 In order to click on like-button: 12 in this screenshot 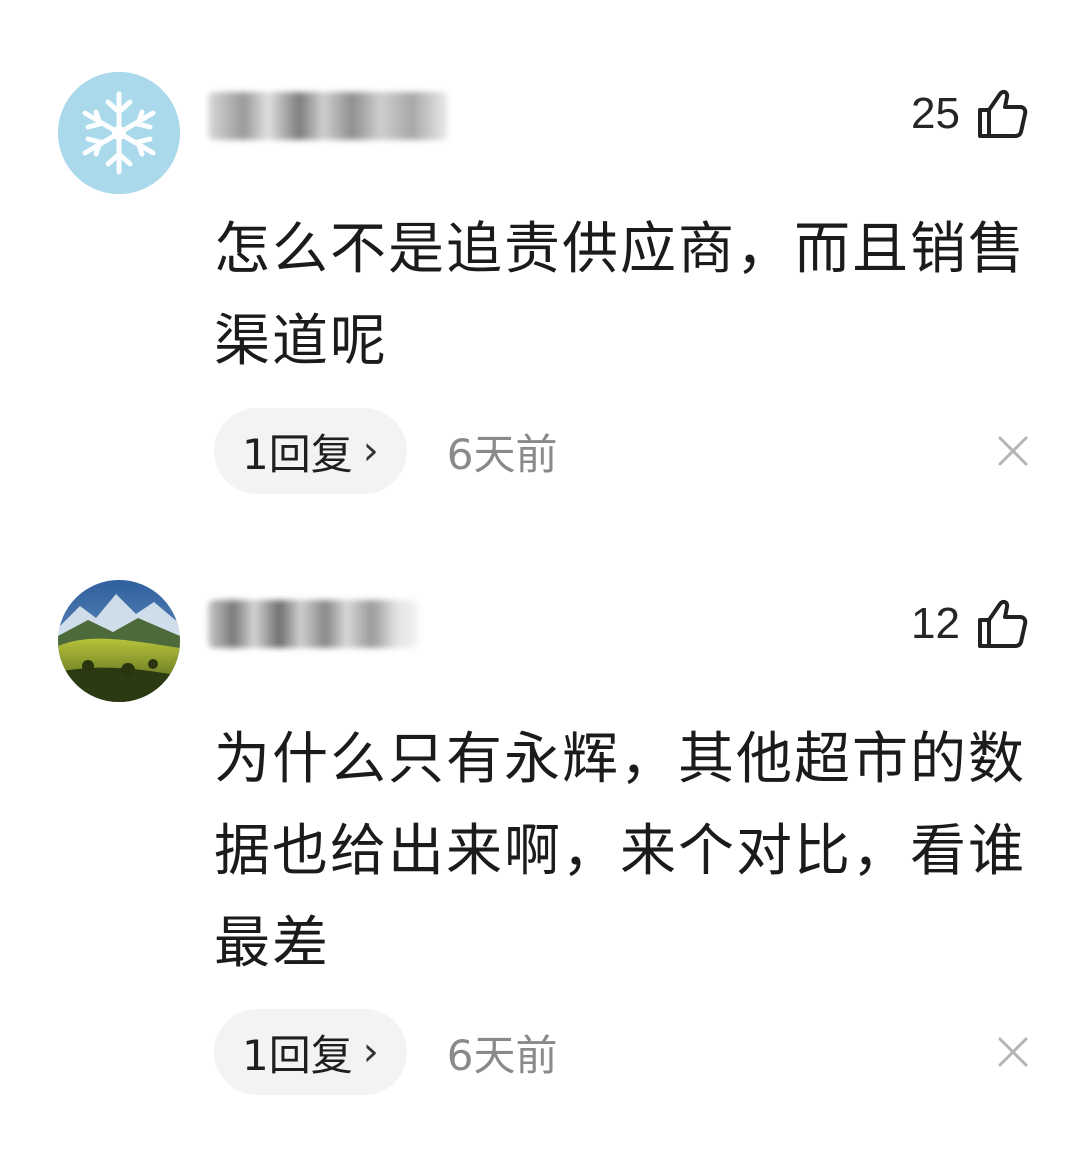, I will do `click(970, 624)`.